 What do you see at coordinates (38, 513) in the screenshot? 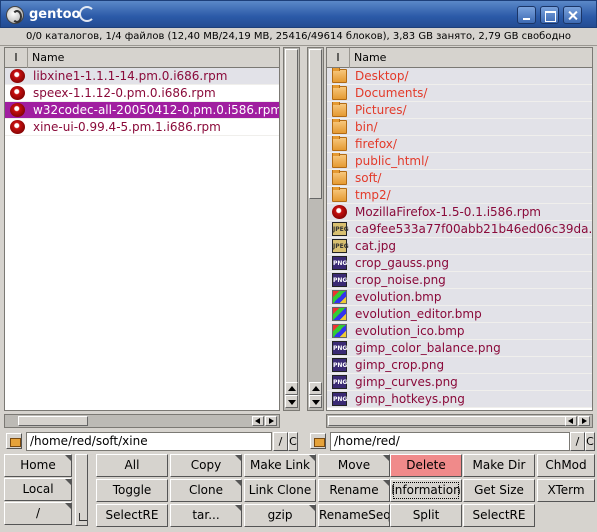
I see `root-button: /` at bounding box center [38, 513].